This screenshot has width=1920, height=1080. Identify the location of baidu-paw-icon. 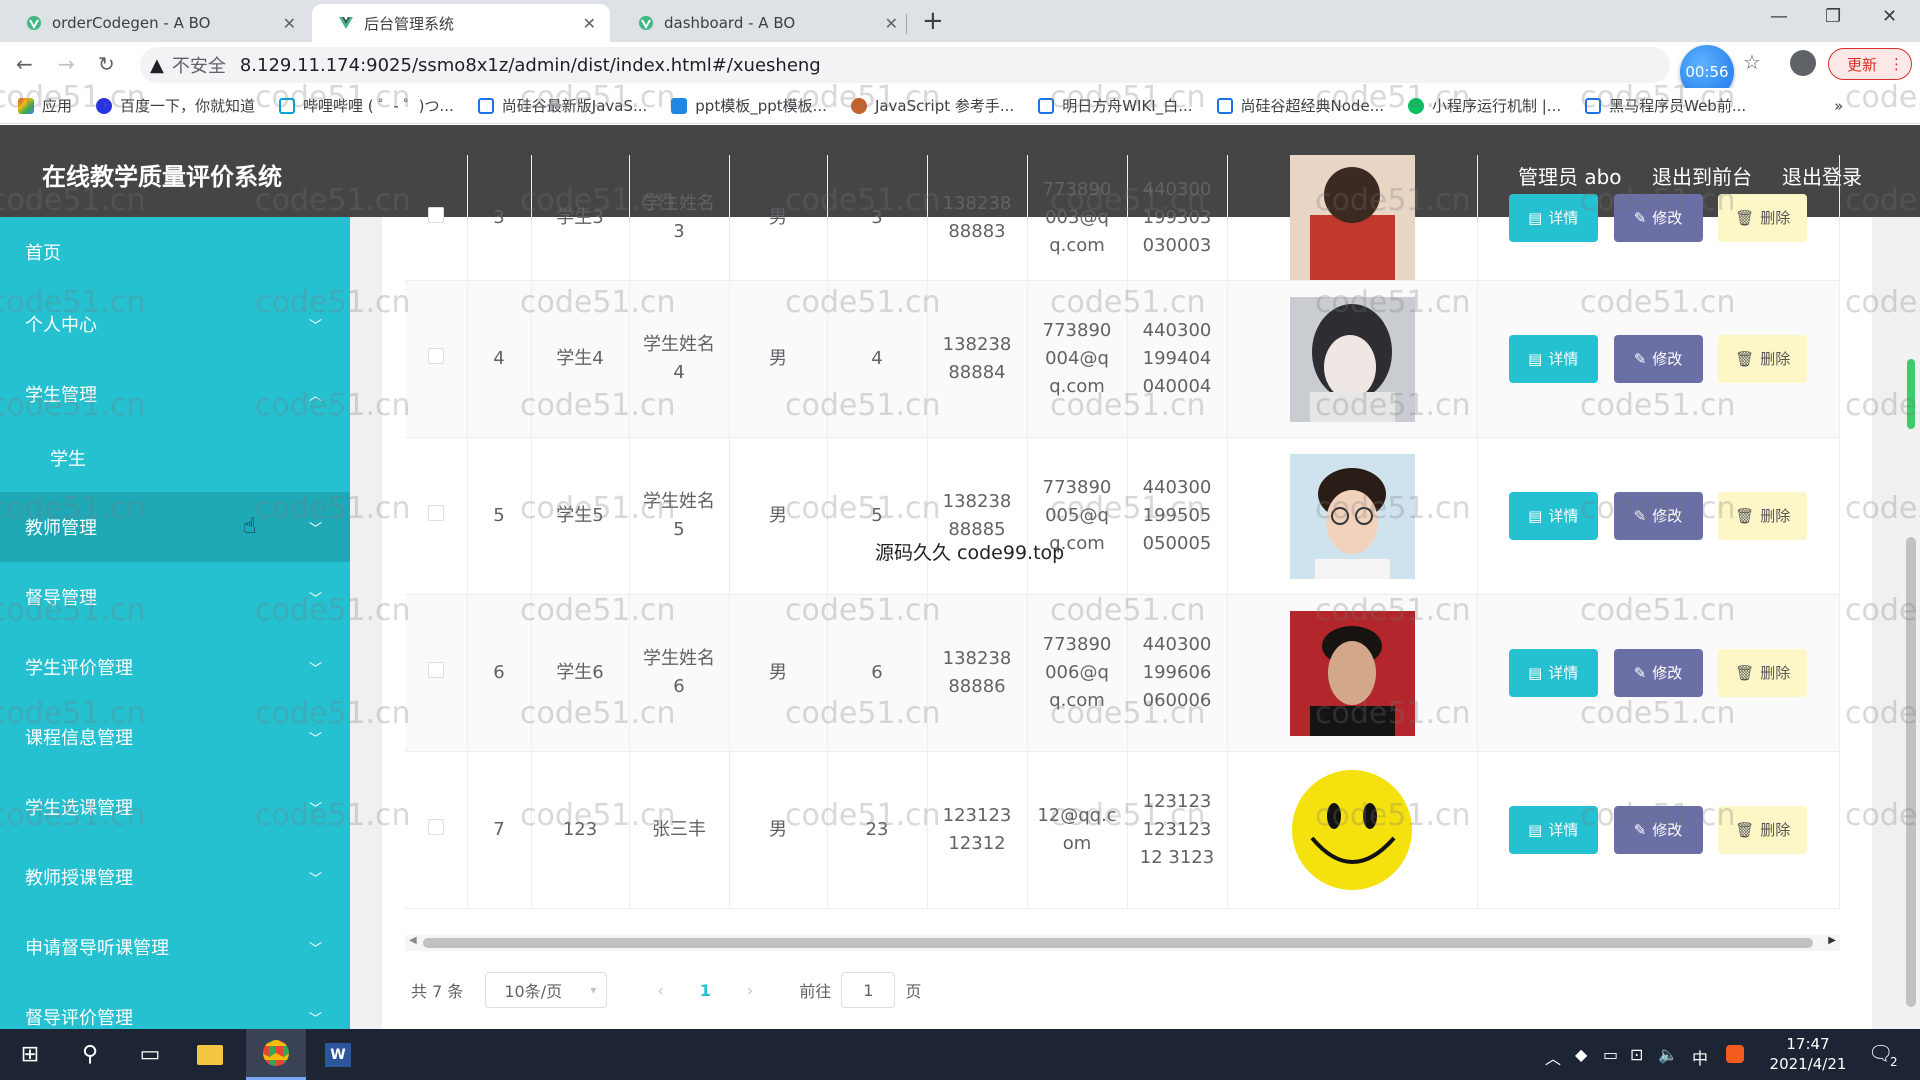
(104, 105).